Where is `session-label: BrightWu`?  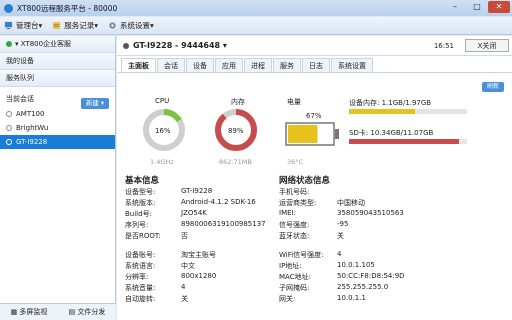 session-label: BrightWu is located at coordinates (32, 128).